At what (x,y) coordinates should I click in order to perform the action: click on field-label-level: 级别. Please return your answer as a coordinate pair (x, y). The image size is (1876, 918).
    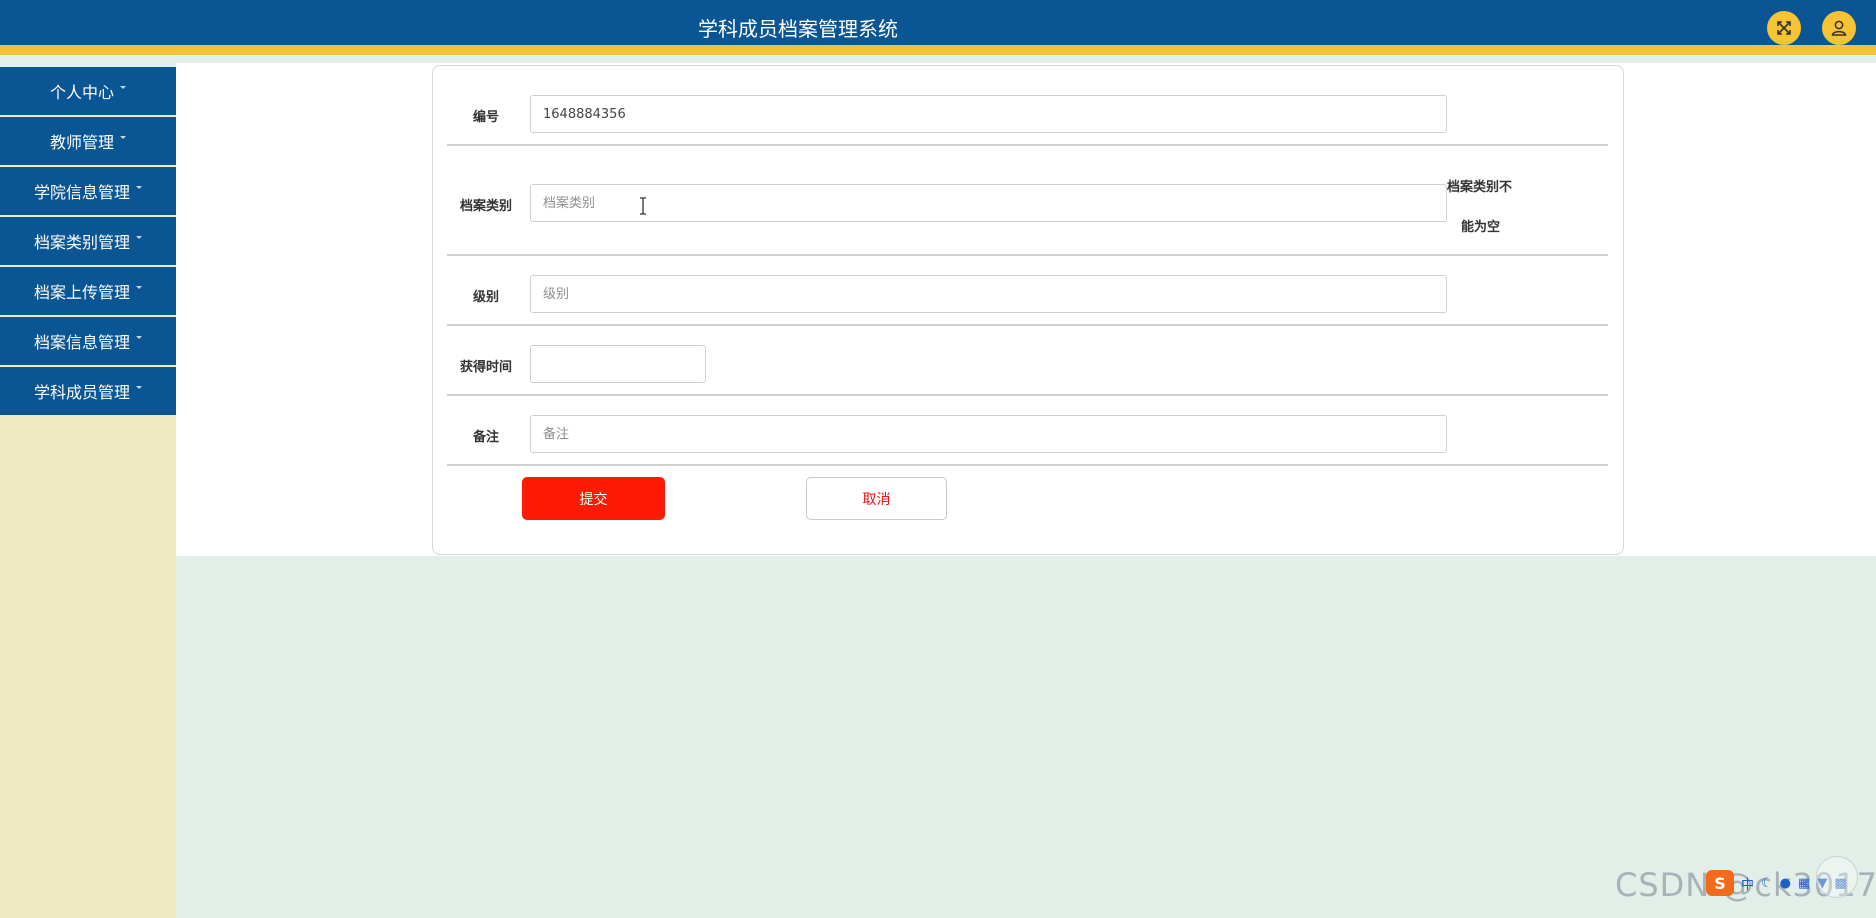
    Looking at the image, I should click on (485, 297).